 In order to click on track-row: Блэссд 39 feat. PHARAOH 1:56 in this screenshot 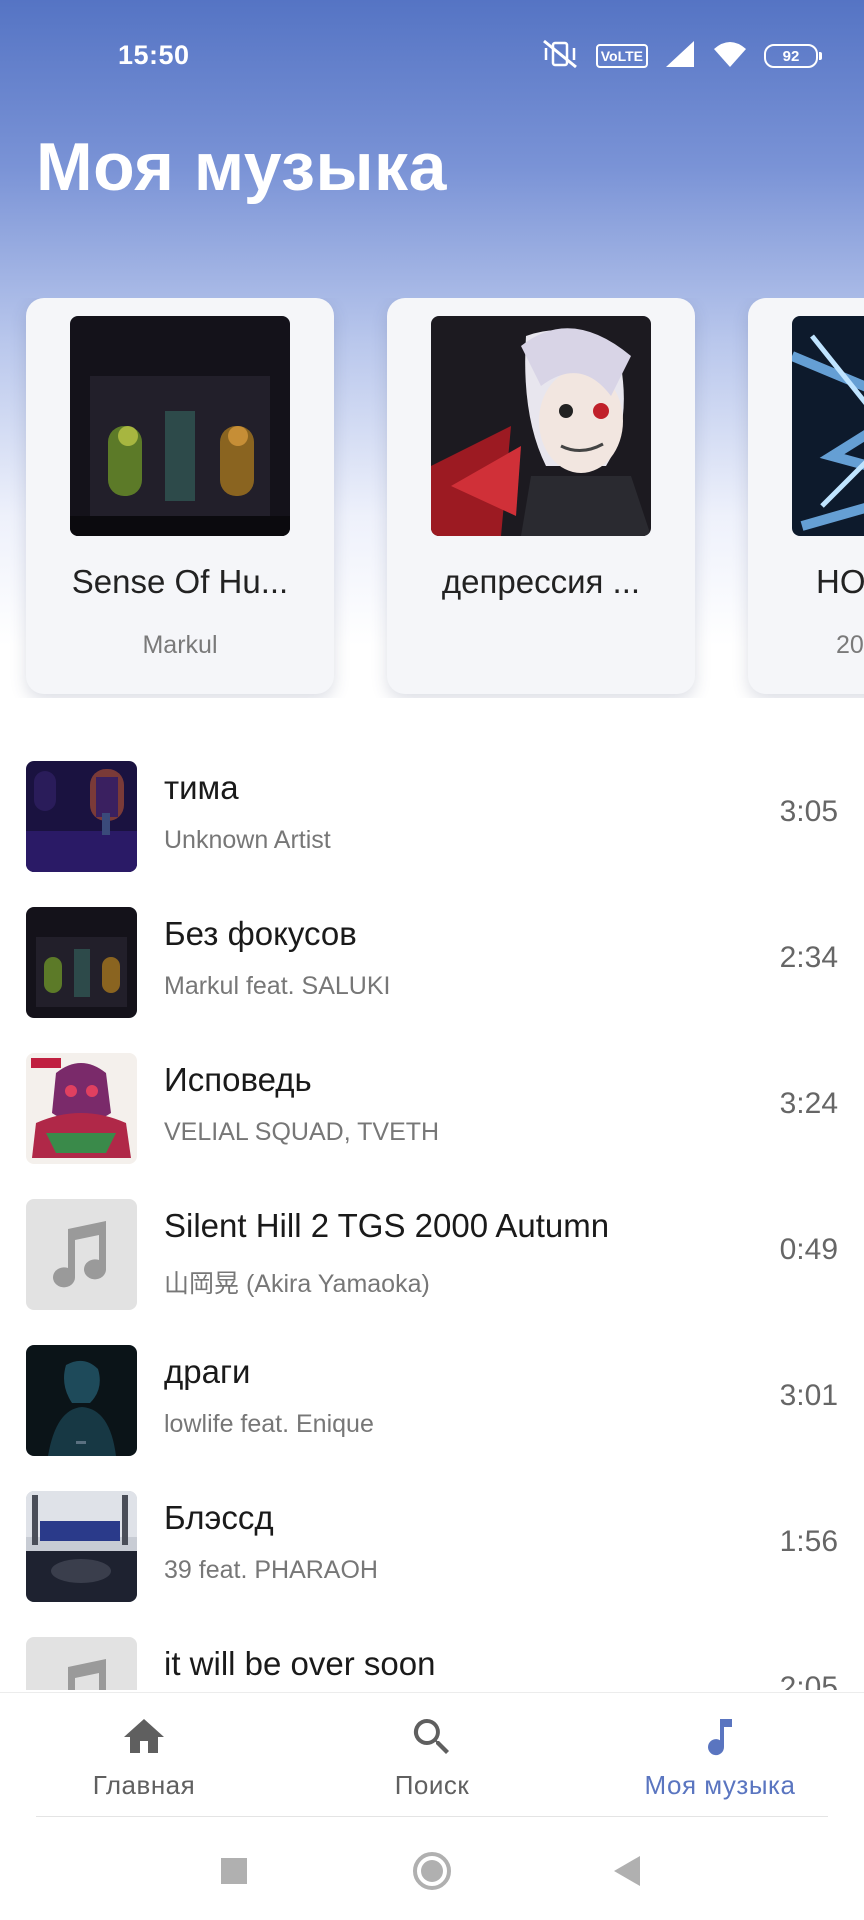, I will do `click(432, 1548)`.